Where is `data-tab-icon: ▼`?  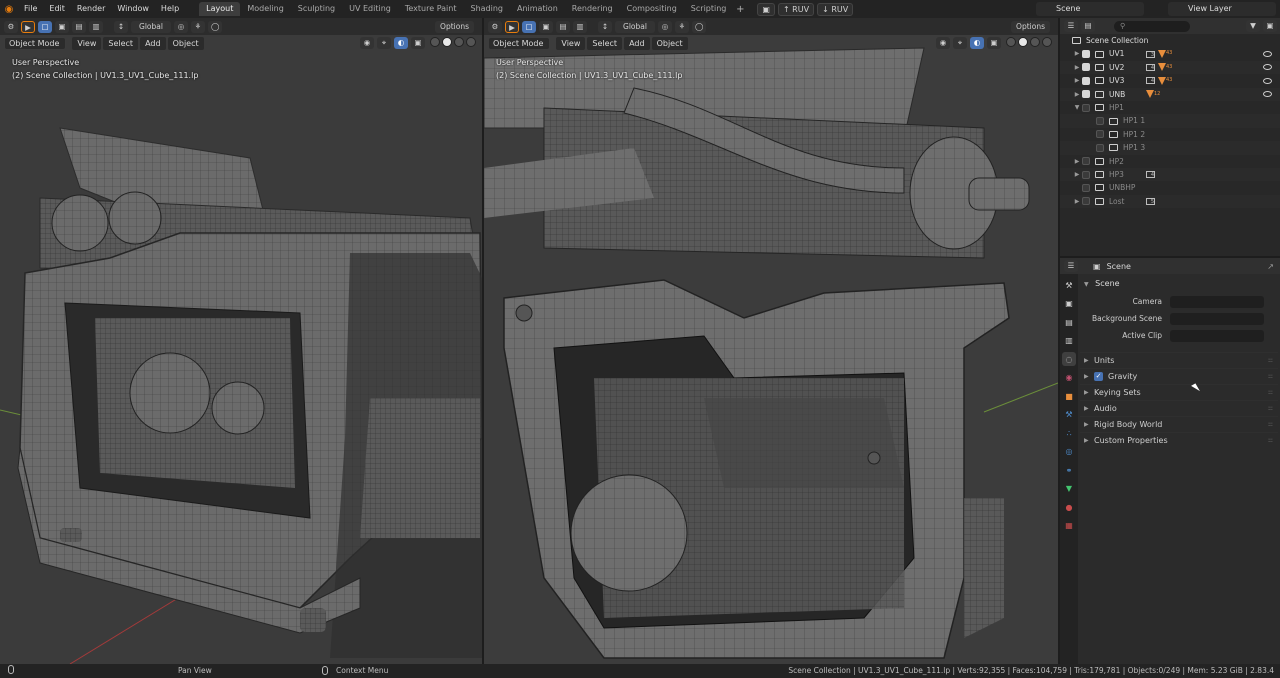 data-tab-icon: ▼ is located at coordinates (1069, 489).